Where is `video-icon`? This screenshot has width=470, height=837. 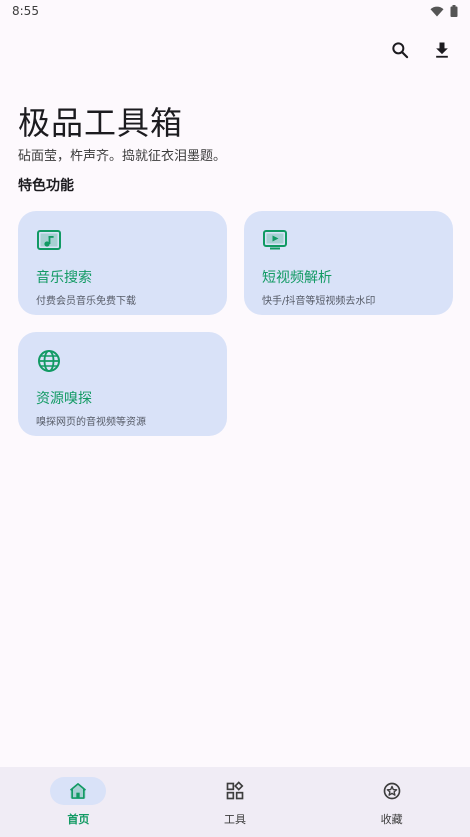 video-icon is located at coordinates (275, 240).